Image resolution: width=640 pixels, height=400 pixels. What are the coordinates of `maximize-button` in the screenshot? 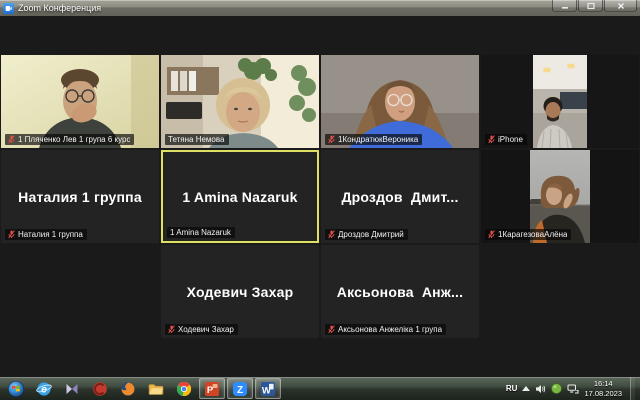 It's located at (590, 6).